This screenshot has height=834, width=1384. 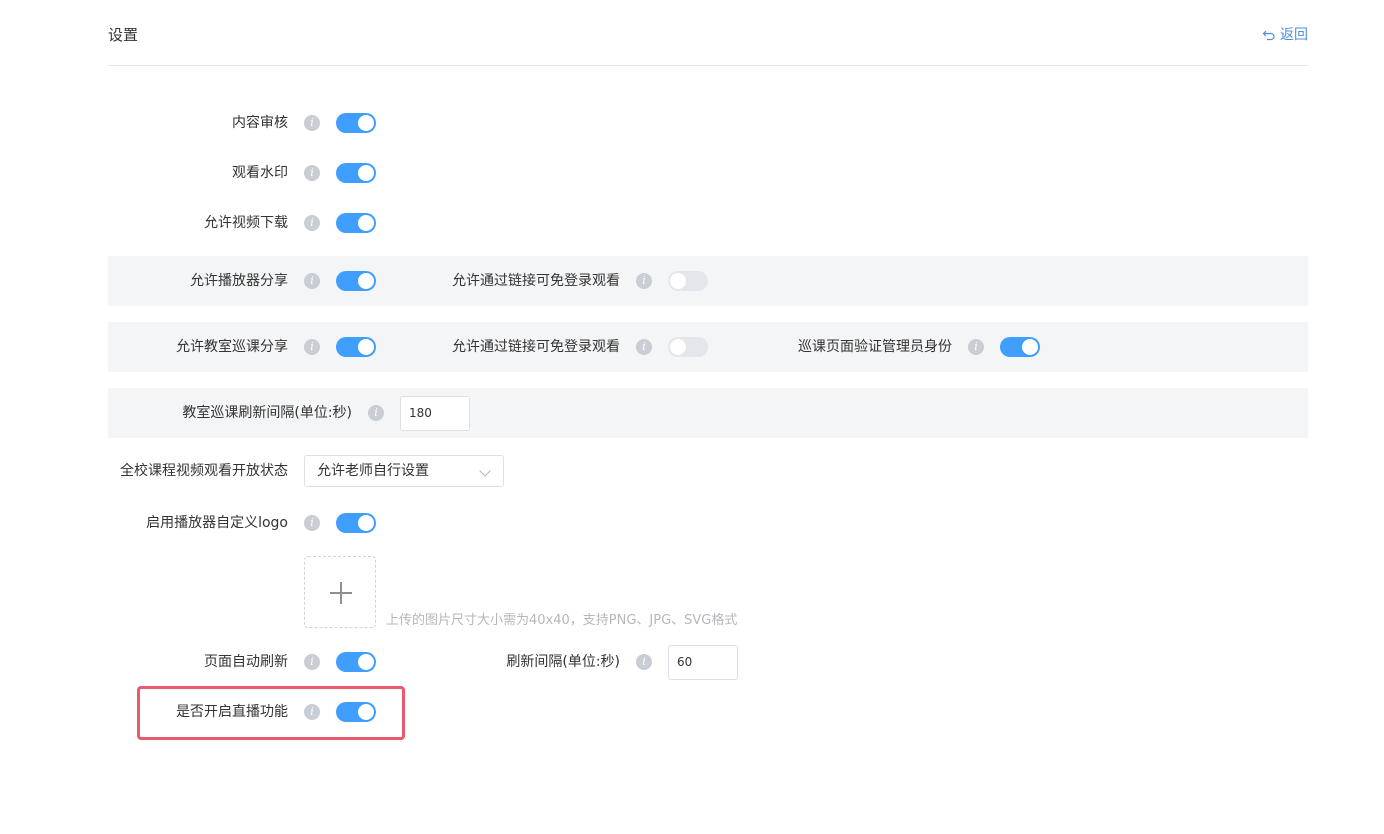 What do you see at coordinates (703, 662) in the screenshot?
I see `refresh-interval-input: 60` at bounding box center [703, 662].